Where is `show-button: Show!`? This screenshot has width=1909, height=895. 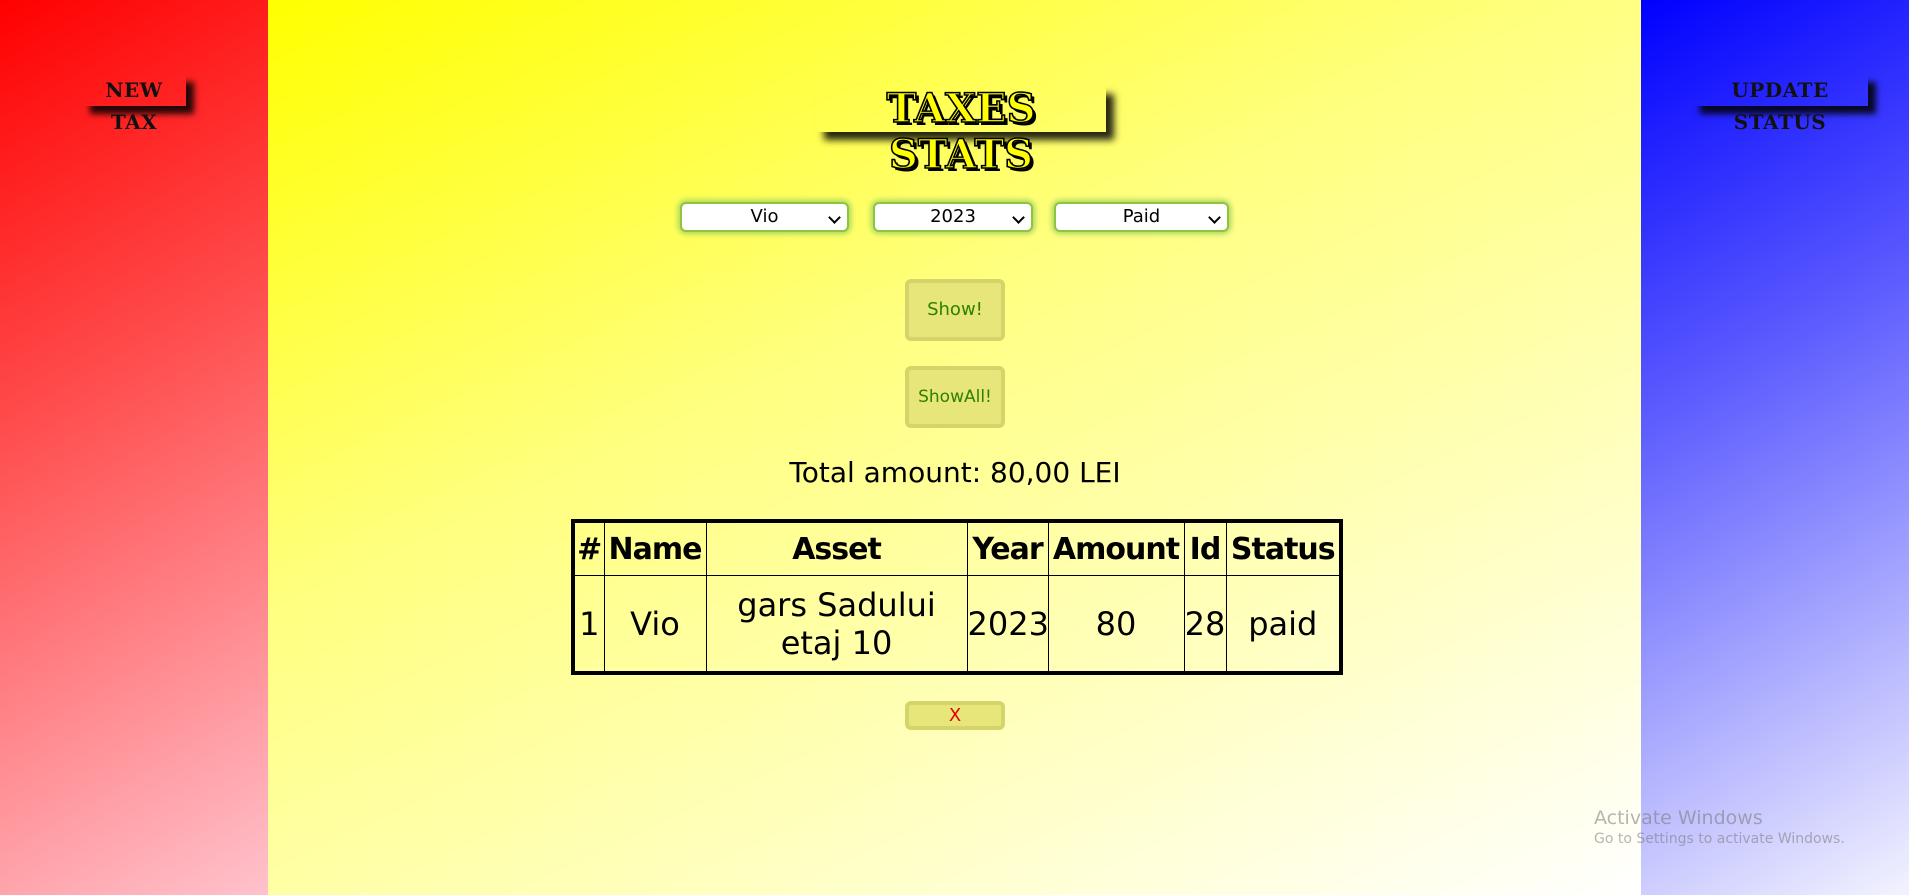 show-button: Show! is located at coordinates (955, 310).